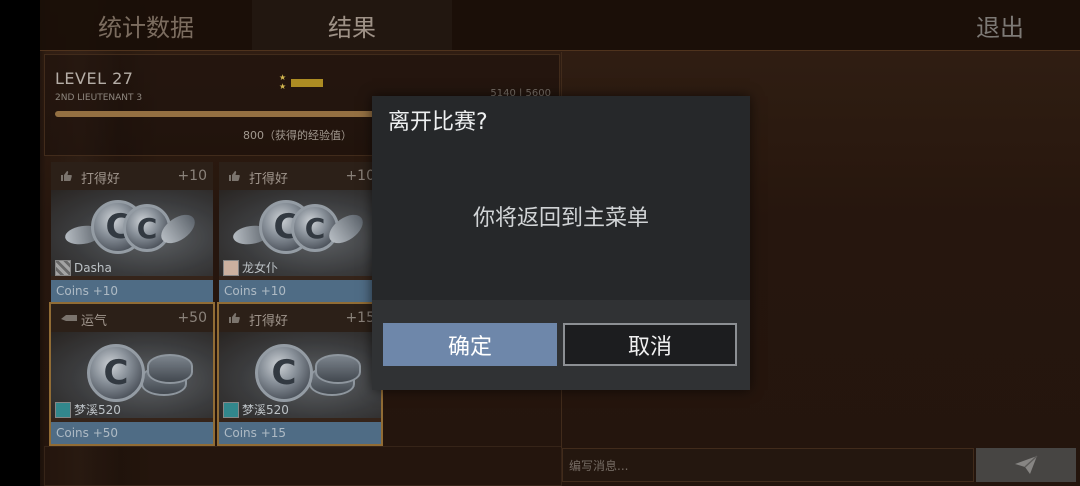  What do you see at coordinates (560, 218) in the screenshot?
I see `dialog-message: 你将返回到主菜单` at bounding box center [560, 218].